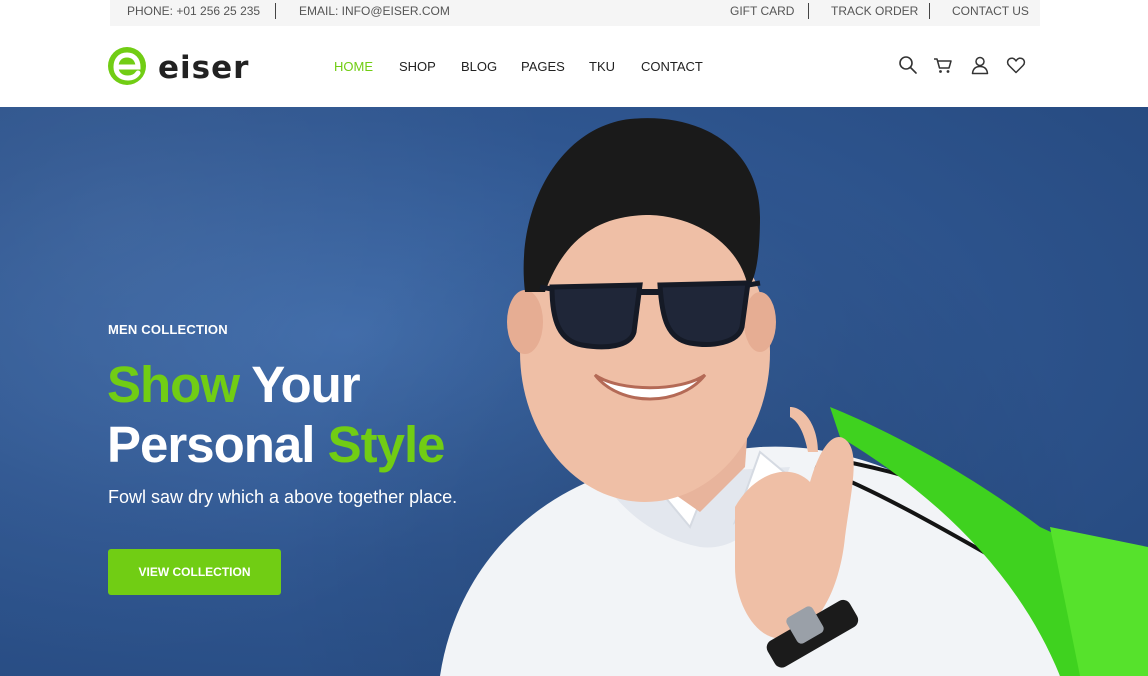 The height and width of the screenshot is (676, 1148). What do you see at coordinates (386, 444) in the screenshot?
I see `hero-title-style: Style` at bounding box center [386, 444].